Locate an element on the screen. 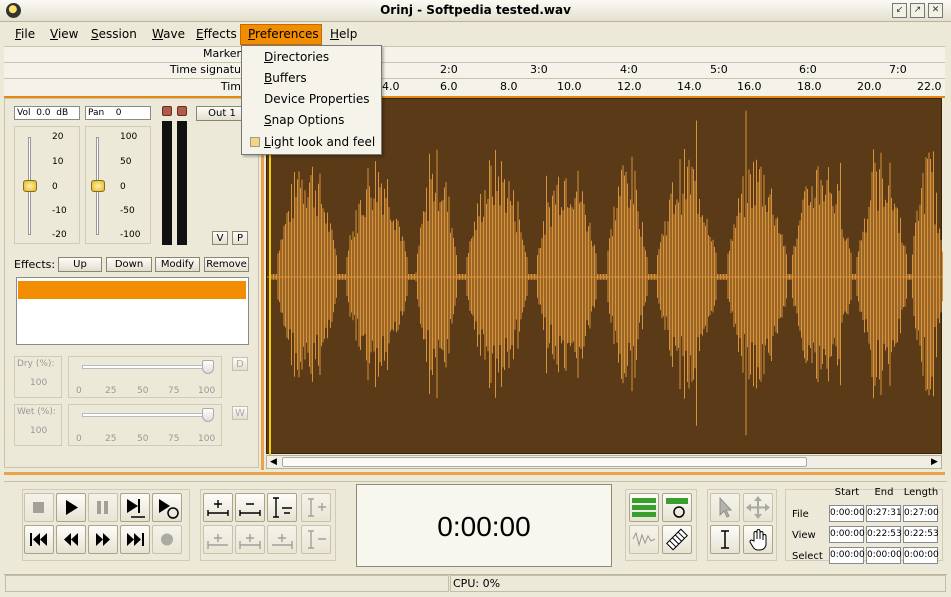  go-to-start-button is located at coordinates (39, 539).